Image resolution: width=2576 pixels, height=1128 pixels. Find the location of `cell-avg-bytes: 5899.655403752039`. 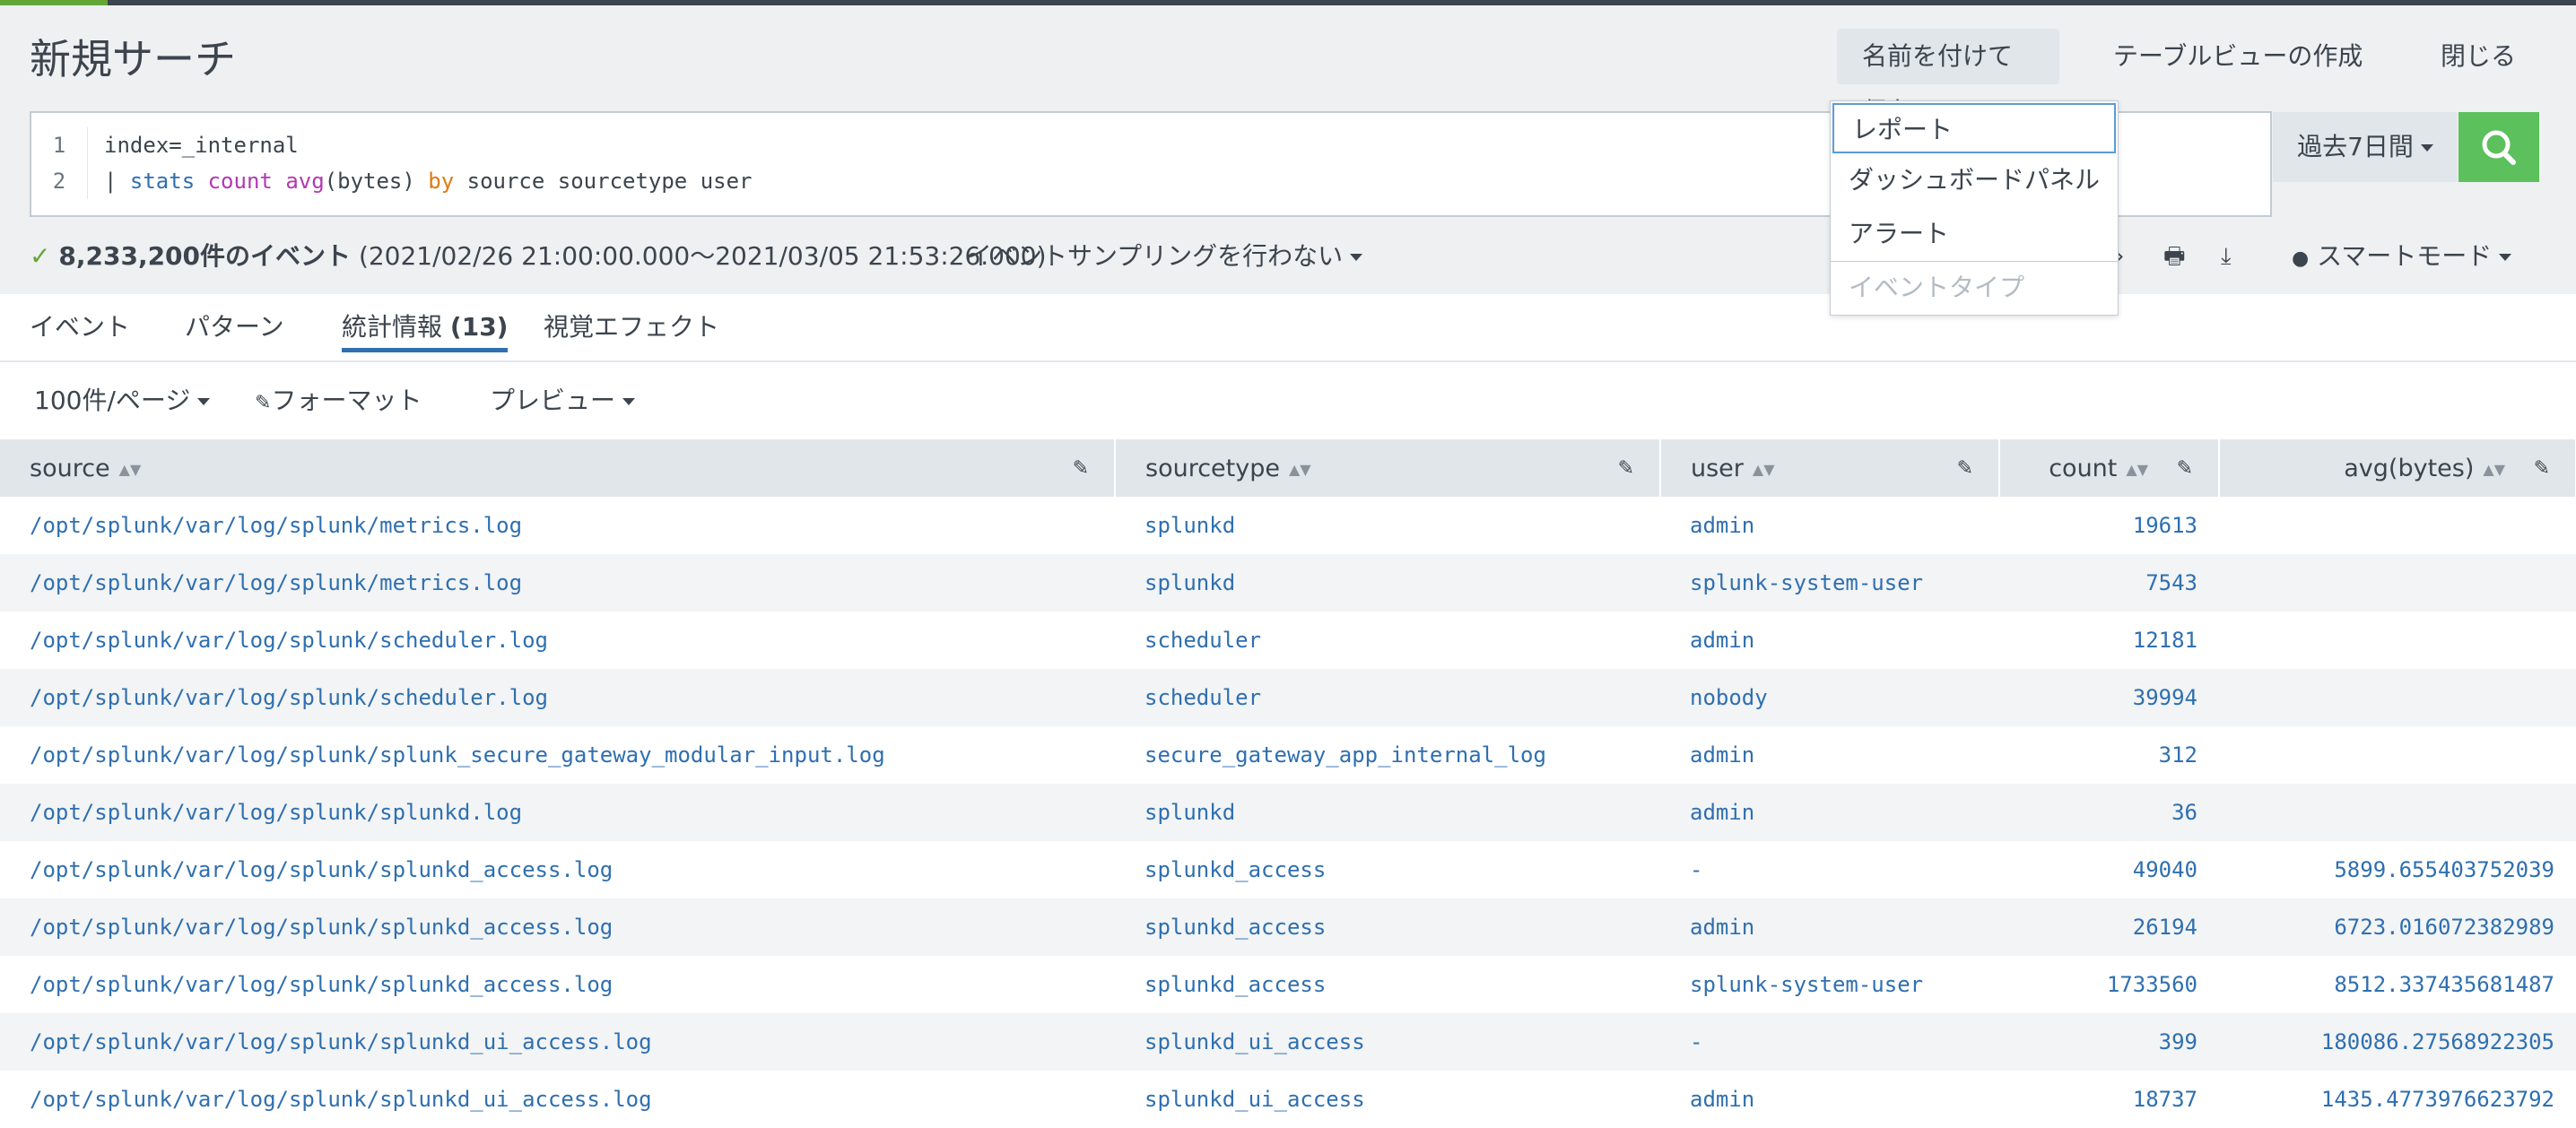

cell-avg-bytes: 5899.655403752039 is located at coordinates (2397, 869).